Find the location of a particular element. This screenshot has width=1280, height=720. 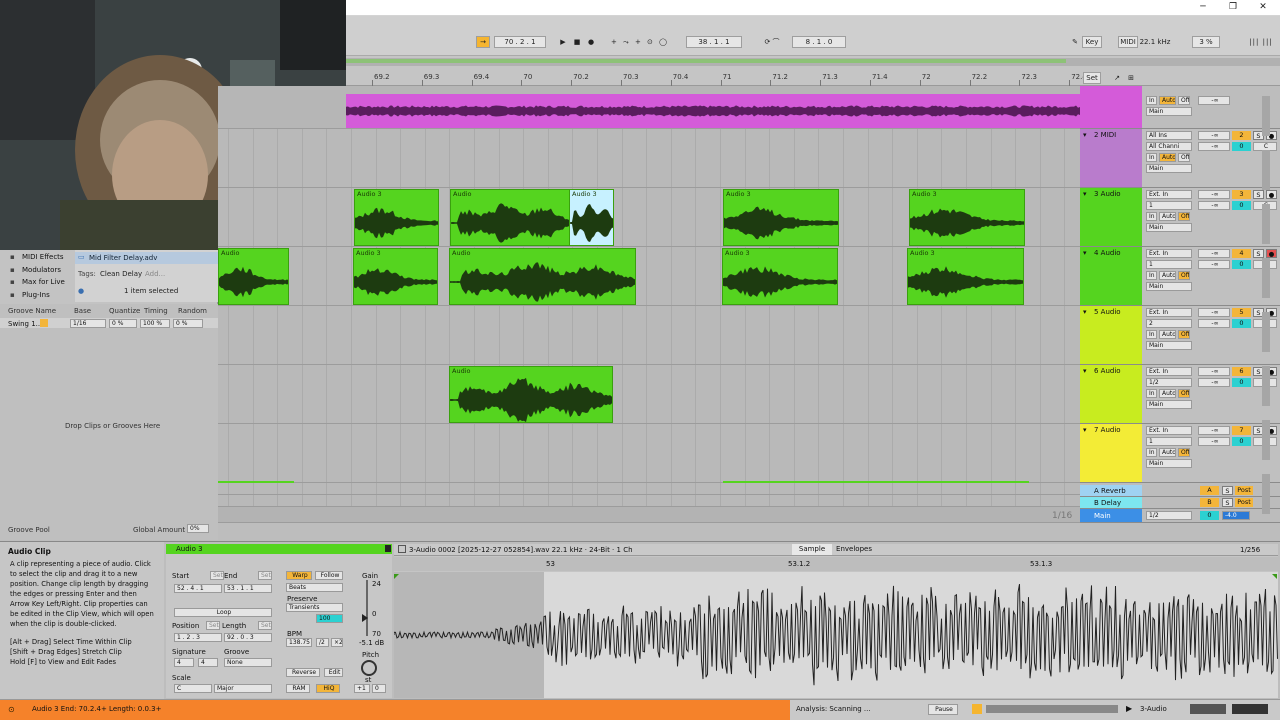

follow-toggle: → is located at coordinates (483, 42).